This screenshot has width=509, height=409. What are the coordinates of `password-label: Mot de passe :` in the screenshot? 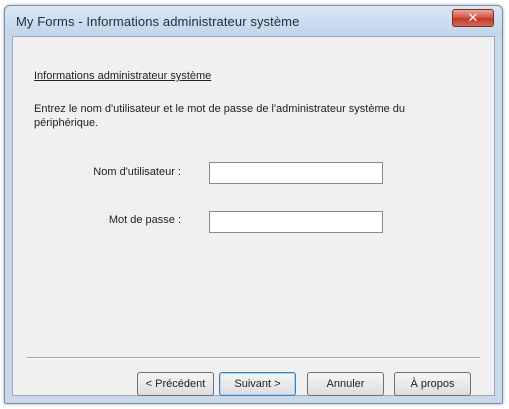 It's located at (144, 220).